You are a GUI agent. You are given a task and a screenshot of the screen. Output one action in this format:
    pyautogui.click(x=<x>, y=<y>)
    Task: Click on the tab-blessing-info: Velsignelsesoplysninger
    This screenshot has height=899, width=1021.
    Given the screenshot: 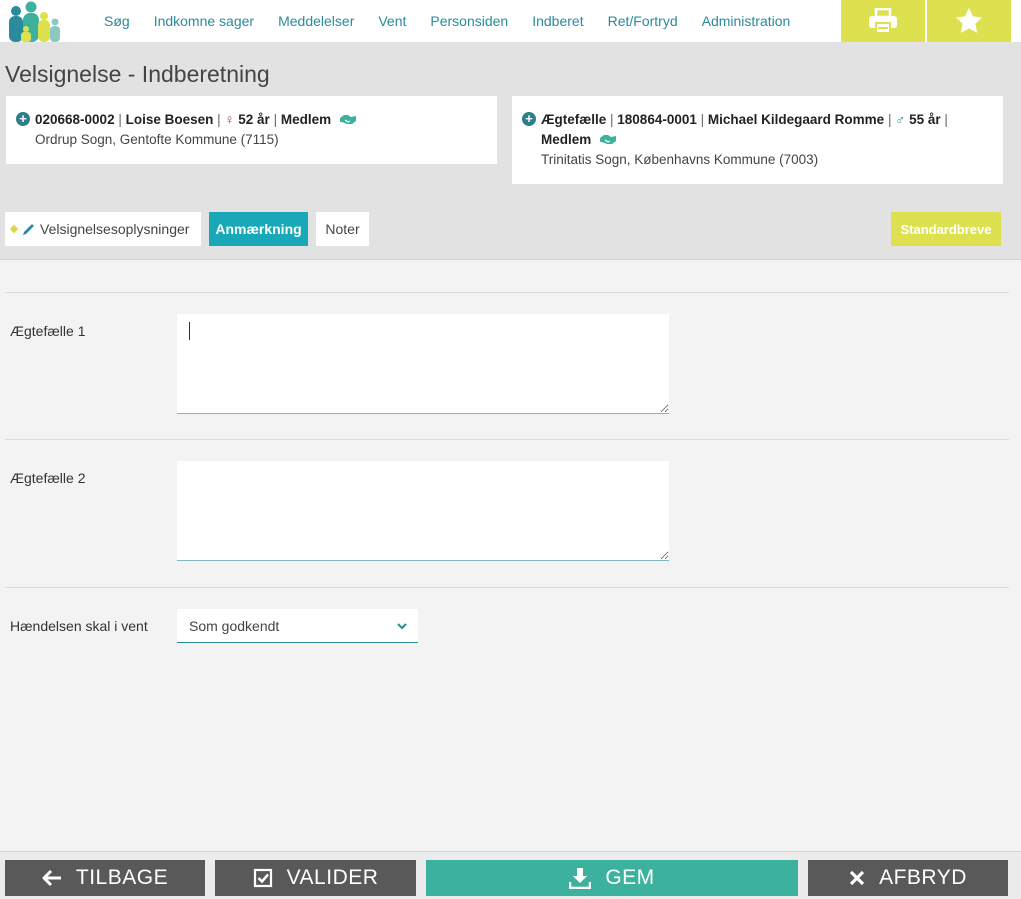 What is the action you would take?
    pyautogui.click(x=103, y=229)
    